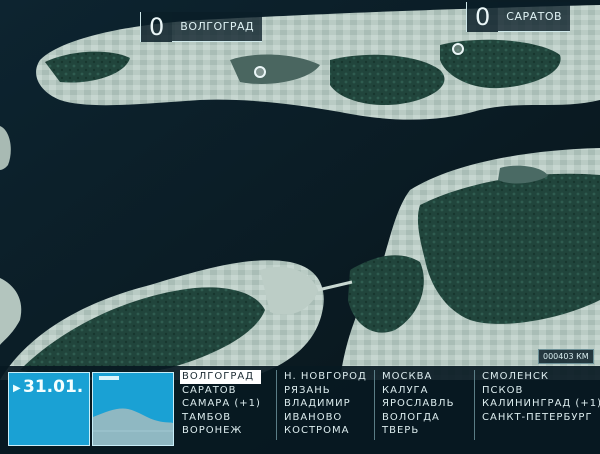 The width and height of the screenshot is (600, 454). Describe the element at coordinates (324, 431) in the screenshot. I see `city-list-item: КОСТРОМА` at that location.